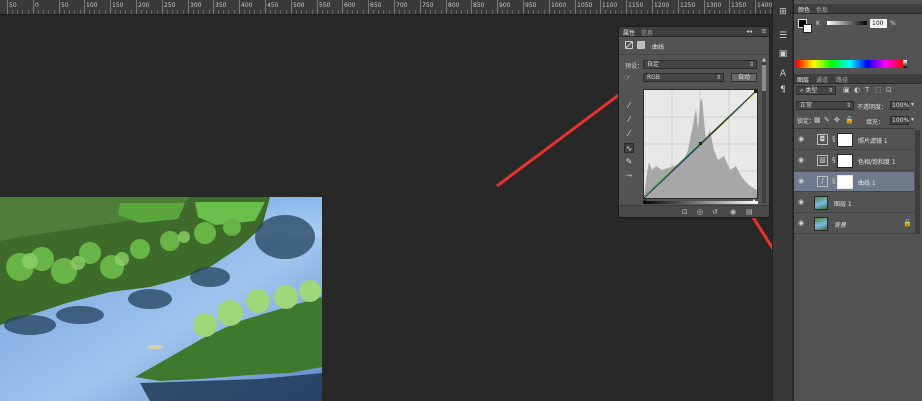 The image size is (922, 401). Describe the element at coordinates (764, 132) in the screenshot. I see `properties-scrollbar` at that location.